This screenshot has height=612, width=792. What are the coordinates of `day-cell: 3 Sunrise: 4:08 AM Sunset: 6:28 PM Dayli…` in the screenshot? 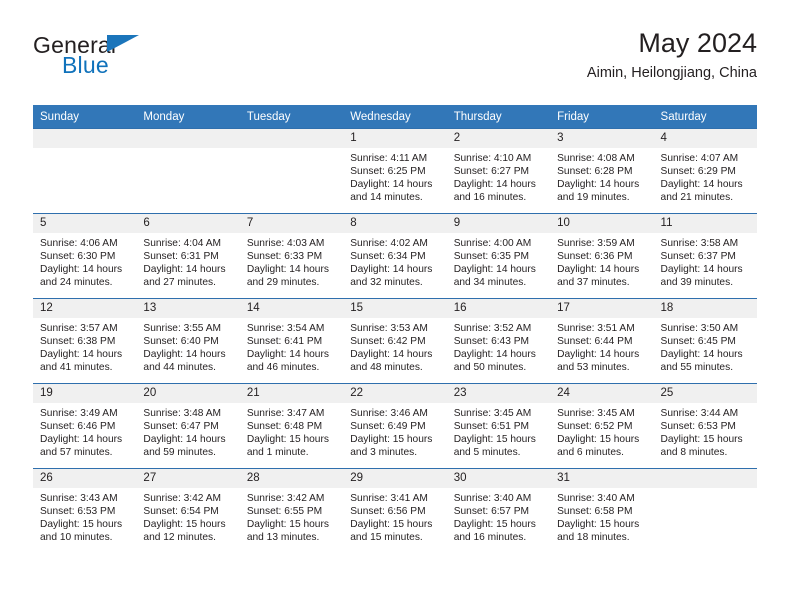 It's located at (602, 171).